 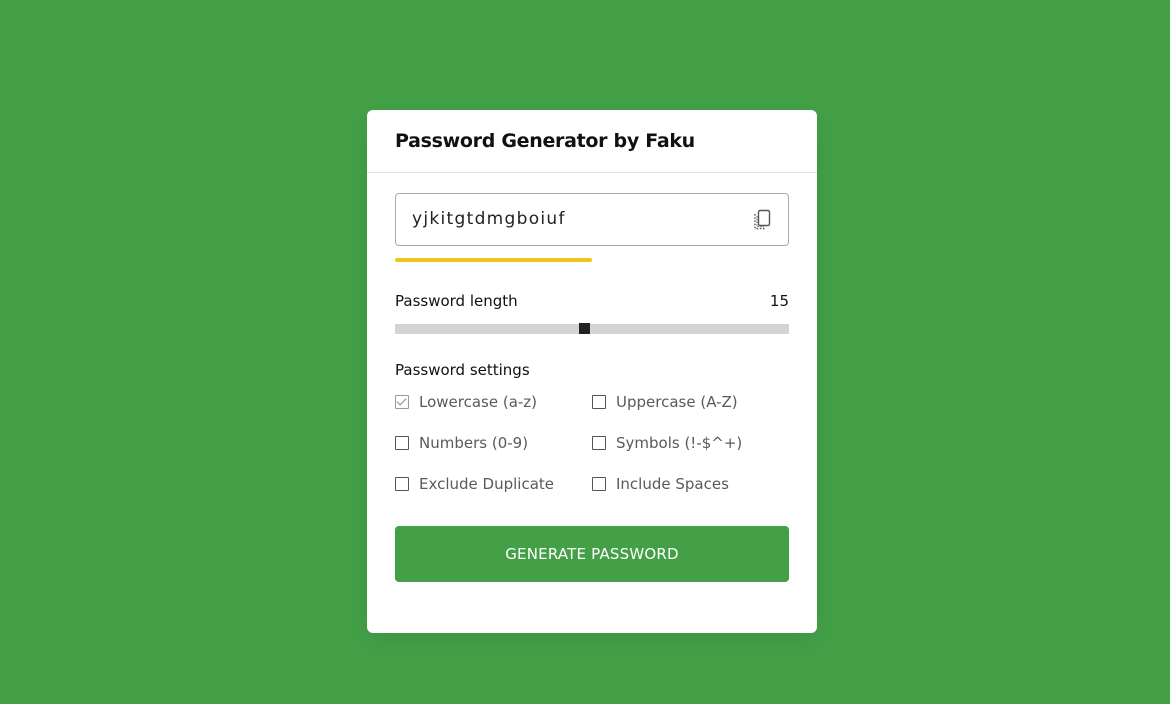 I want to click on length-slider-thumb, so click(x=584, y=328).